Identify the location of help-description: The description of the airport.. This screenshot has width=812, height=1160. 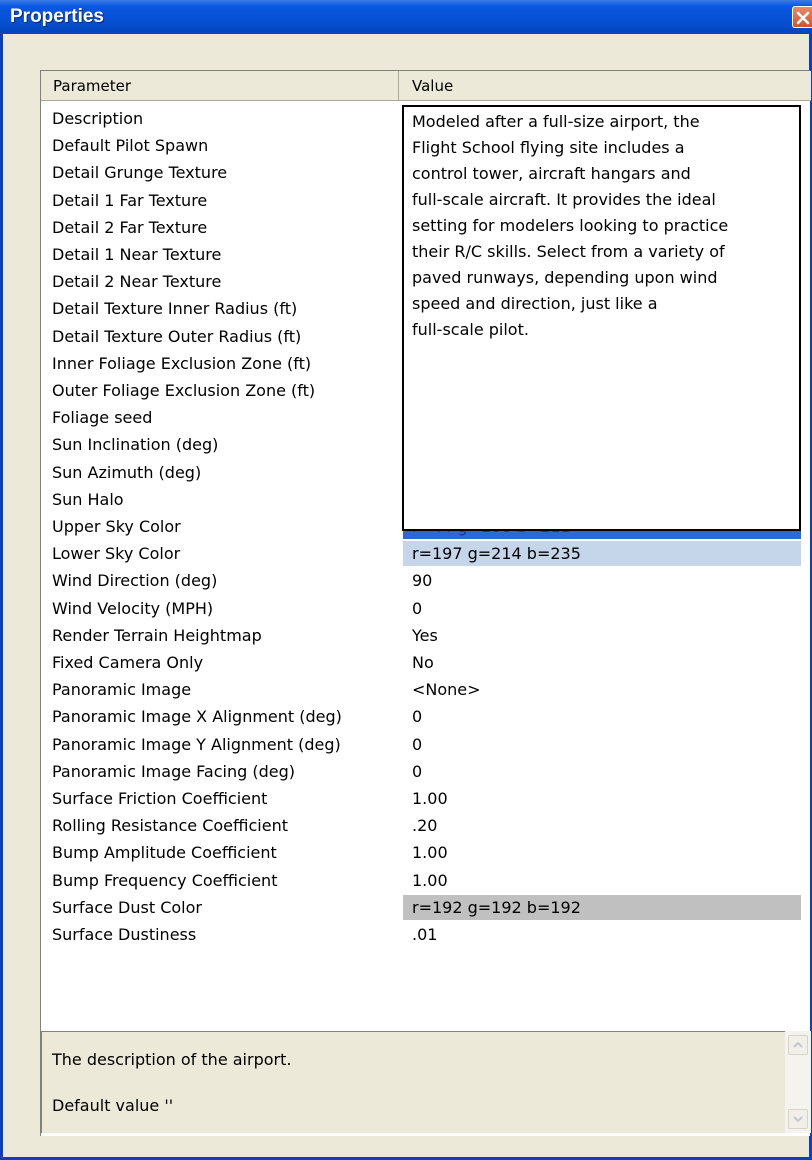
(172, 1059).